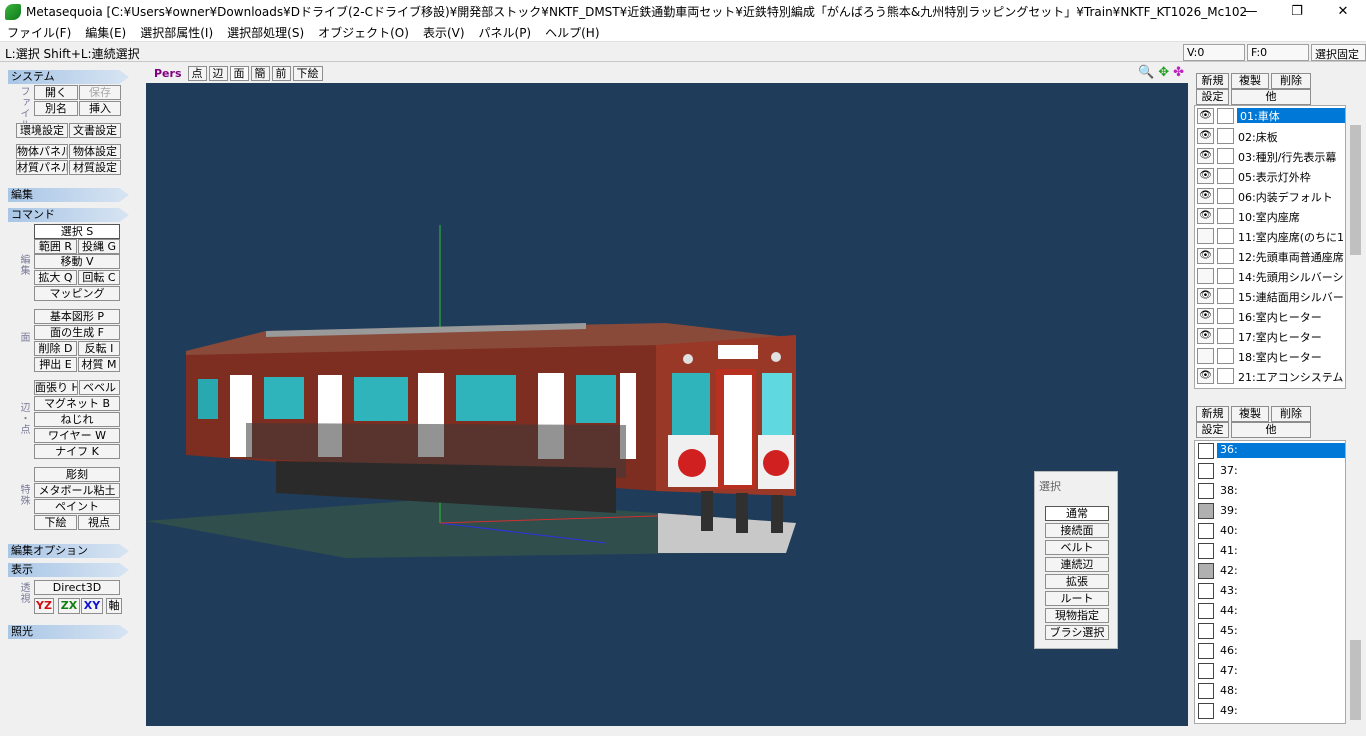  What do you see at coordinates (1270, 531) in the screenshot?
I see `material-row: 40:` at bounding box center [1270, 531].